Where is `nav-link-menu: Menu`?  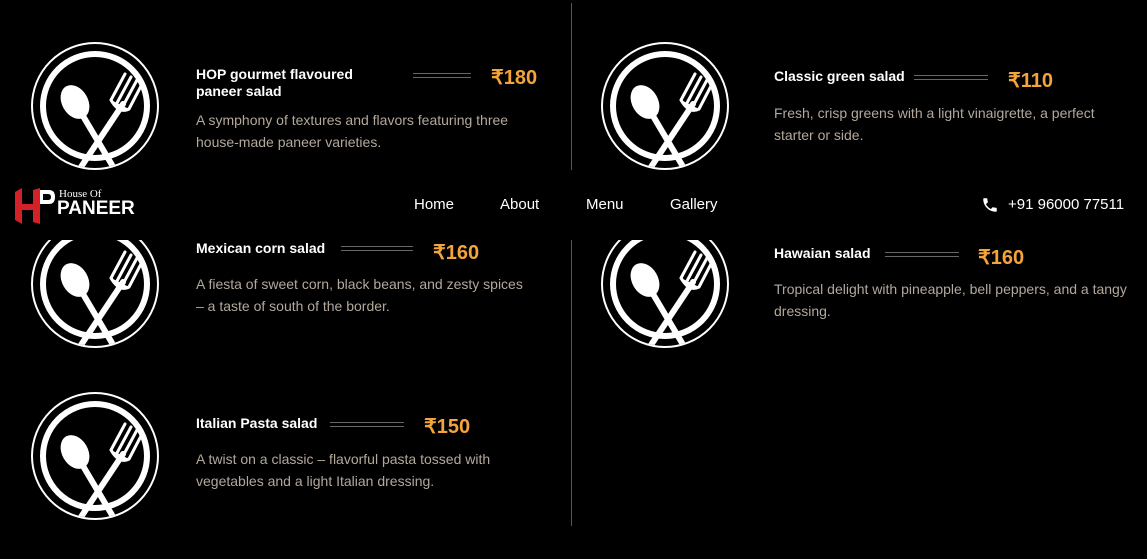 nav-link-menu: Menu is located at coordinates (605, 205).